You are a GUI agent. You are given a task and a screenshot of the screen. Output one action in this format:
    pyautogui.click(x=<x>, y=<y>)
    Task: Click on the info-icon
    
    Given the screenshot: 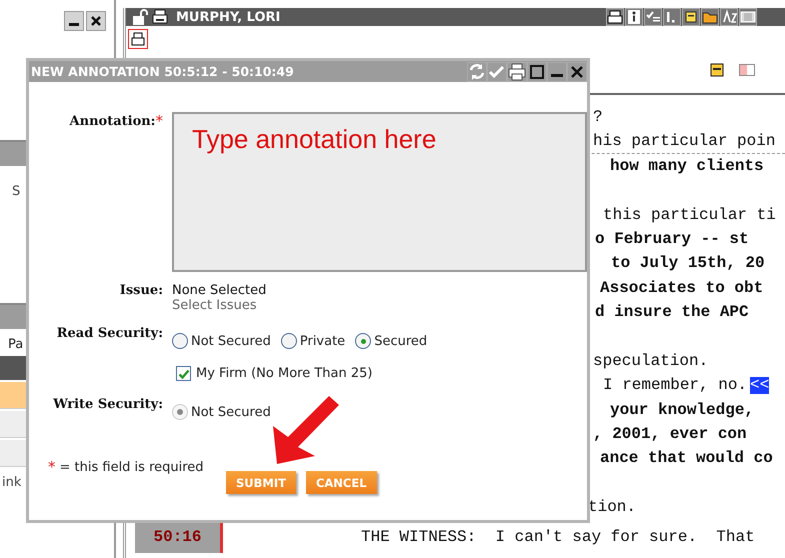 What is the action you would take?
    pyautogui.click(x=634, y=17)
    